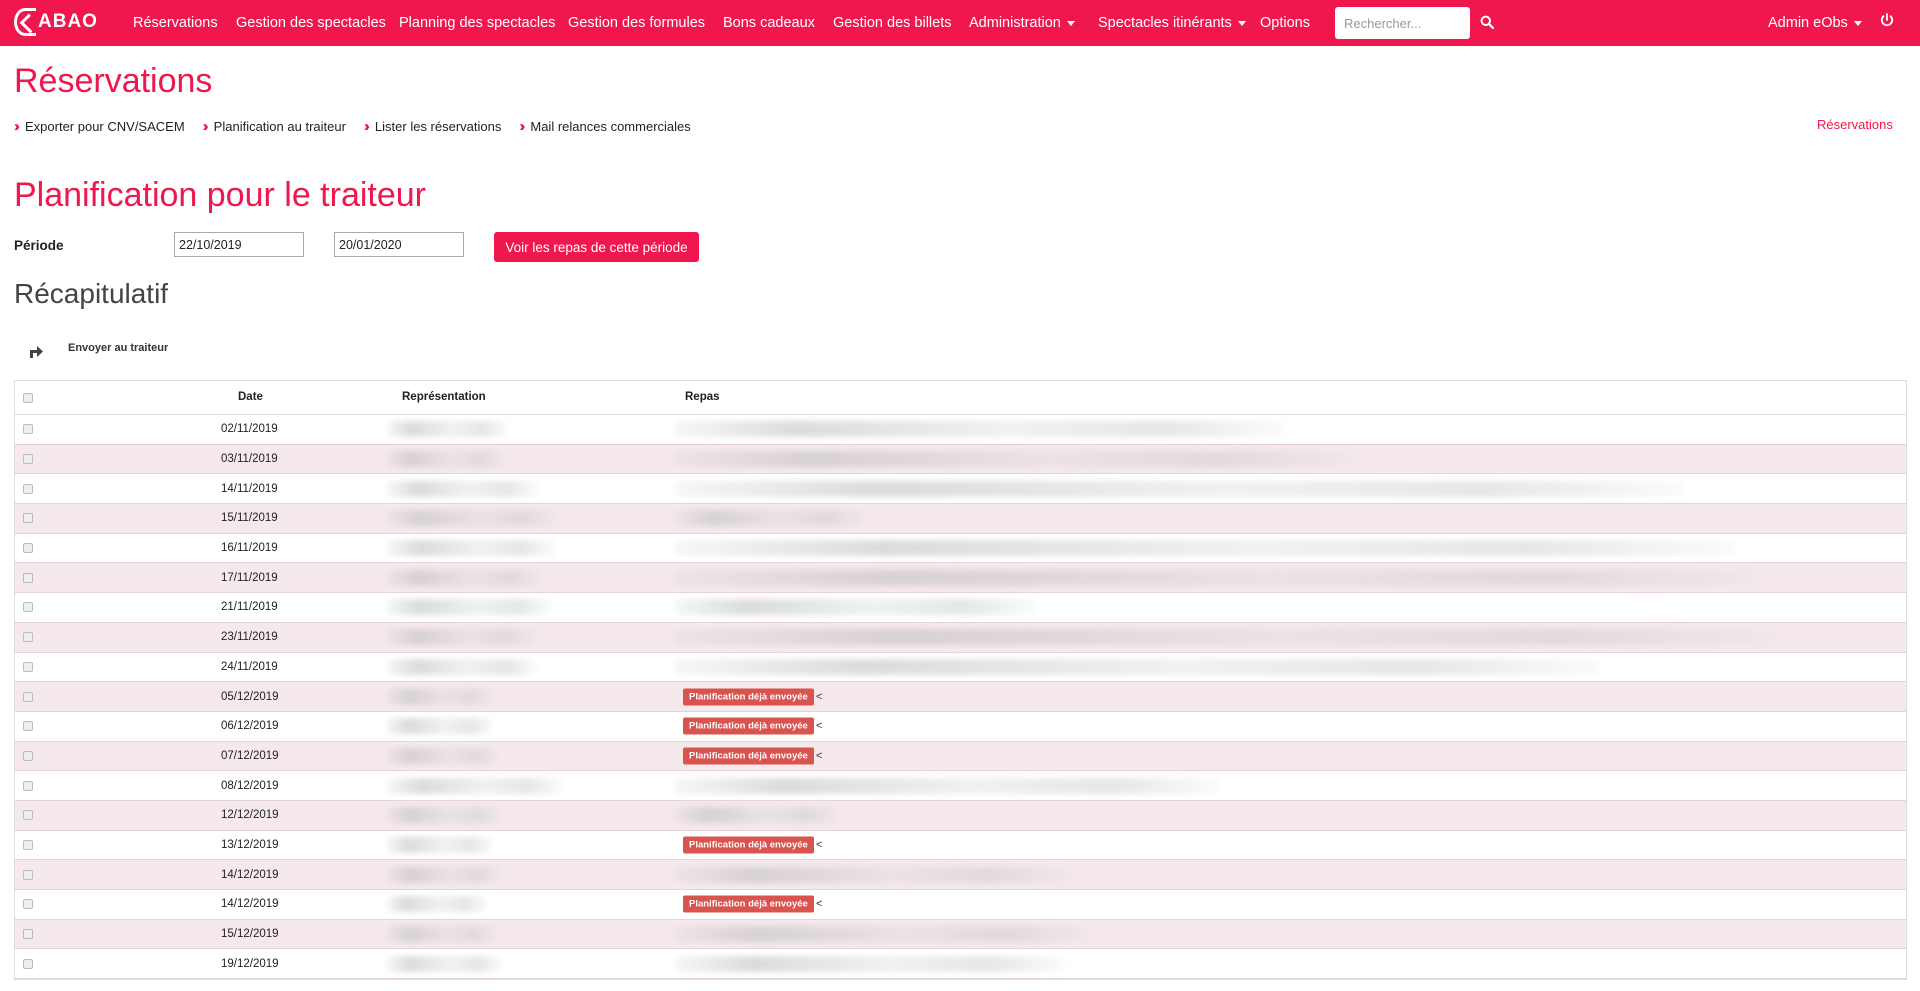 The image size is (1920, 991). I want to click on header-repas: Repas, so click(702, 397).